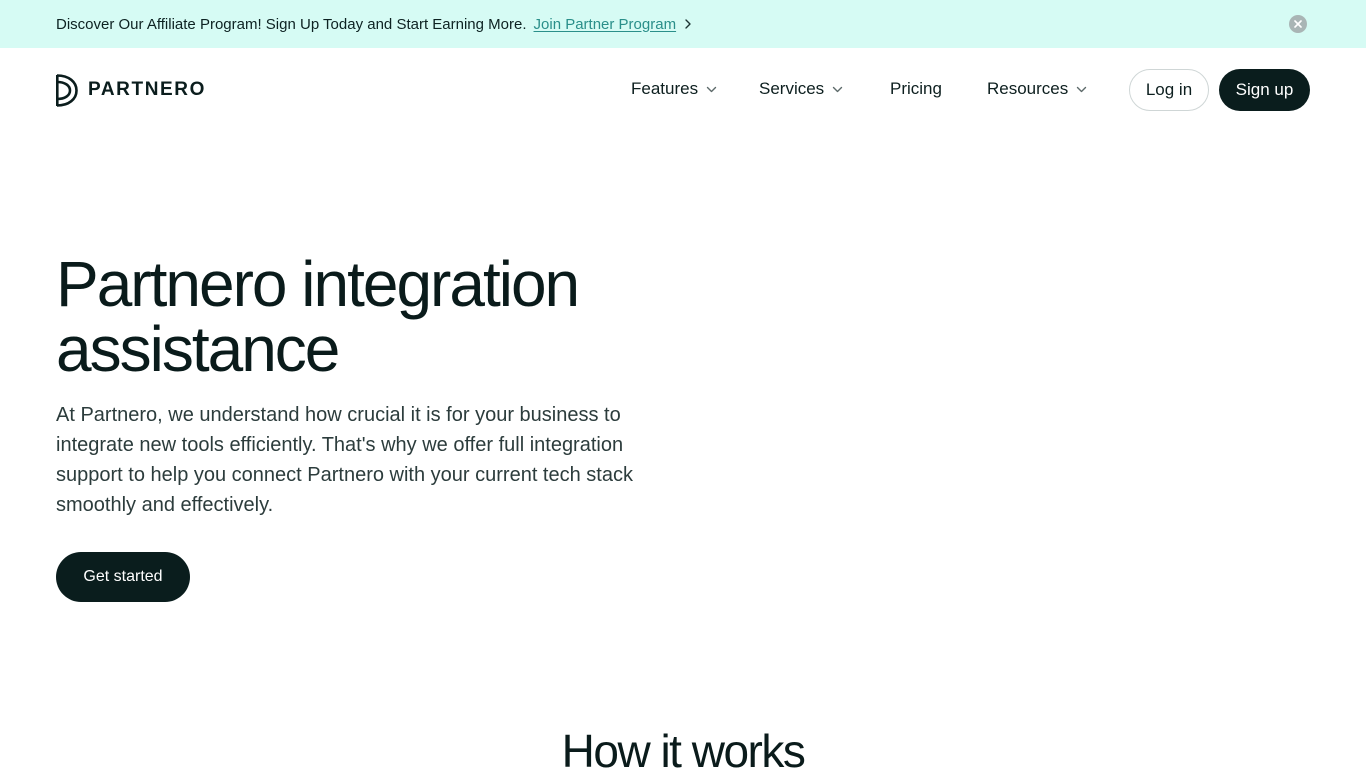 Image resolution: width=1366 pixels, height=778 pixels. What do you see at coordinates (318, 284) in the screenshot?
I see `hero-title-line-1: Partnero integration` at bounding box center [318, 284].